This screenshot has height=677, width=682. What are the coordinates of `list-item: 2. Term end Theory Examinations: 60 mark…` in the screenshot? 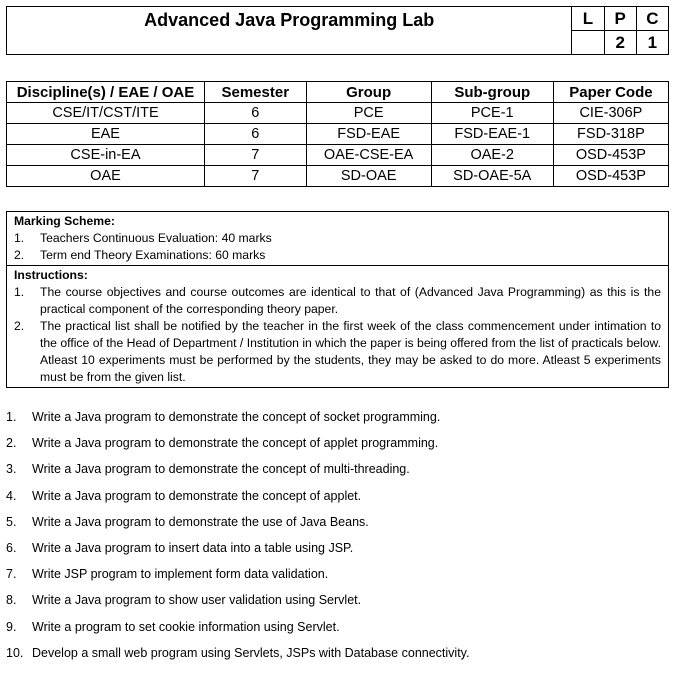 It's located at (337, 255).